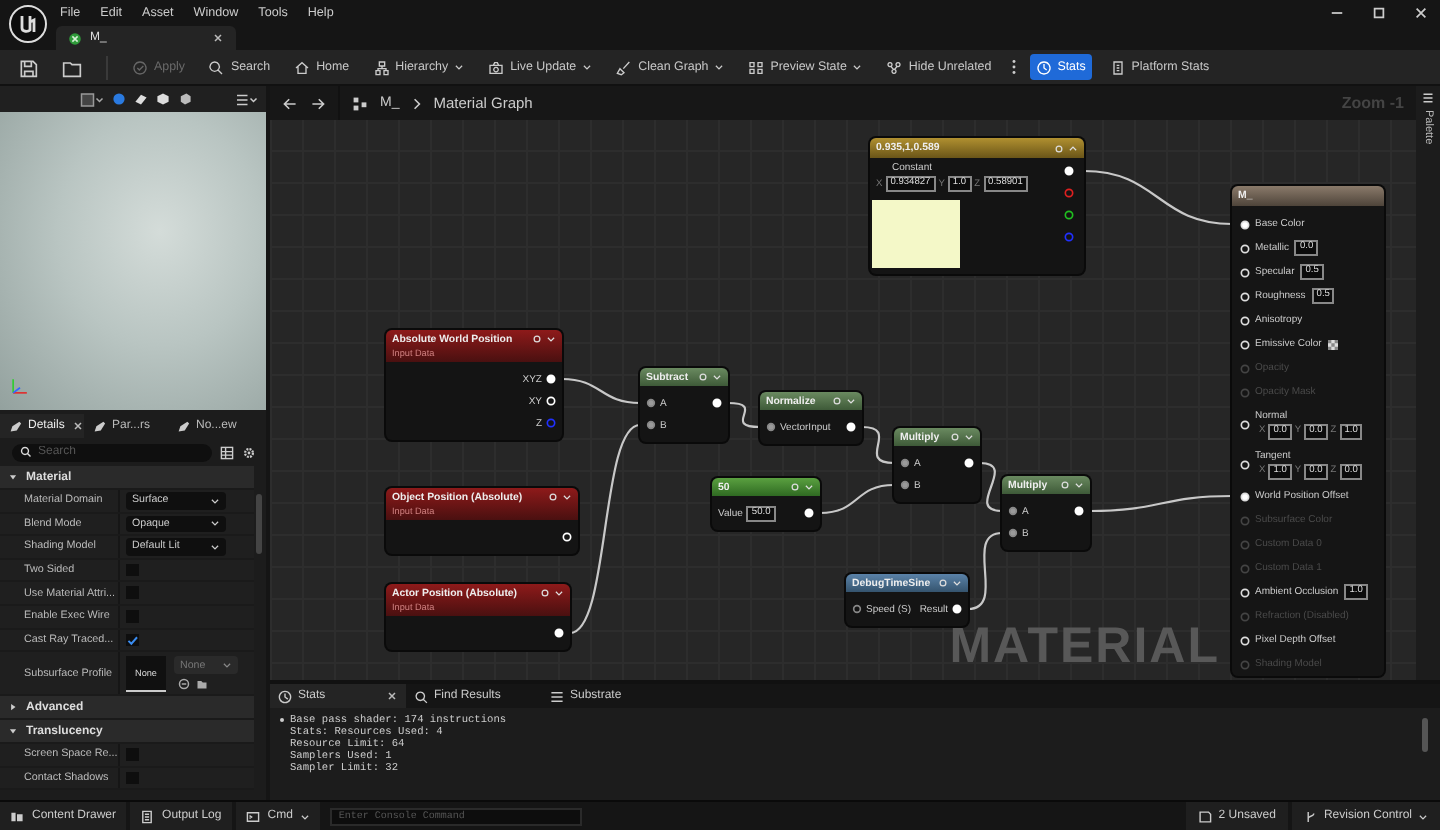 The image size is (1440, 830). What do you see at coordinates (17, 816) in the screenshot?
I see `drawer-icon` at bounding box center [17, 816].